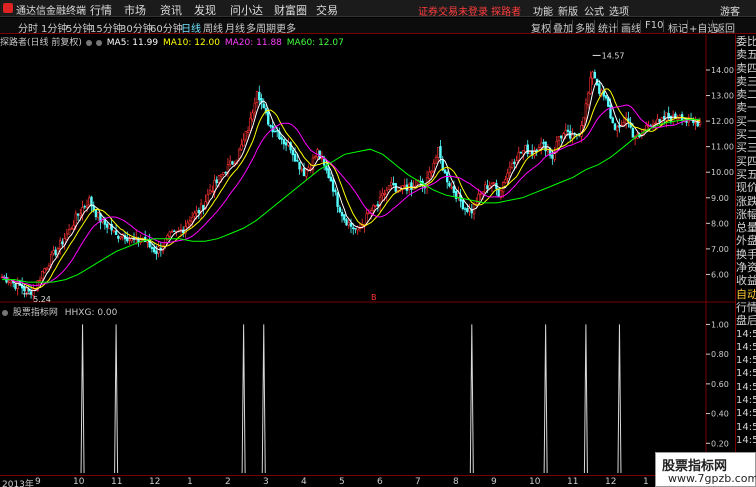 Image resolution: width=756 pixels, height=487 pixels. What do you see at coordinates (746, 307) in the screenshot?
I see `panel-tab: 行情` at bounding box center [746, 307].